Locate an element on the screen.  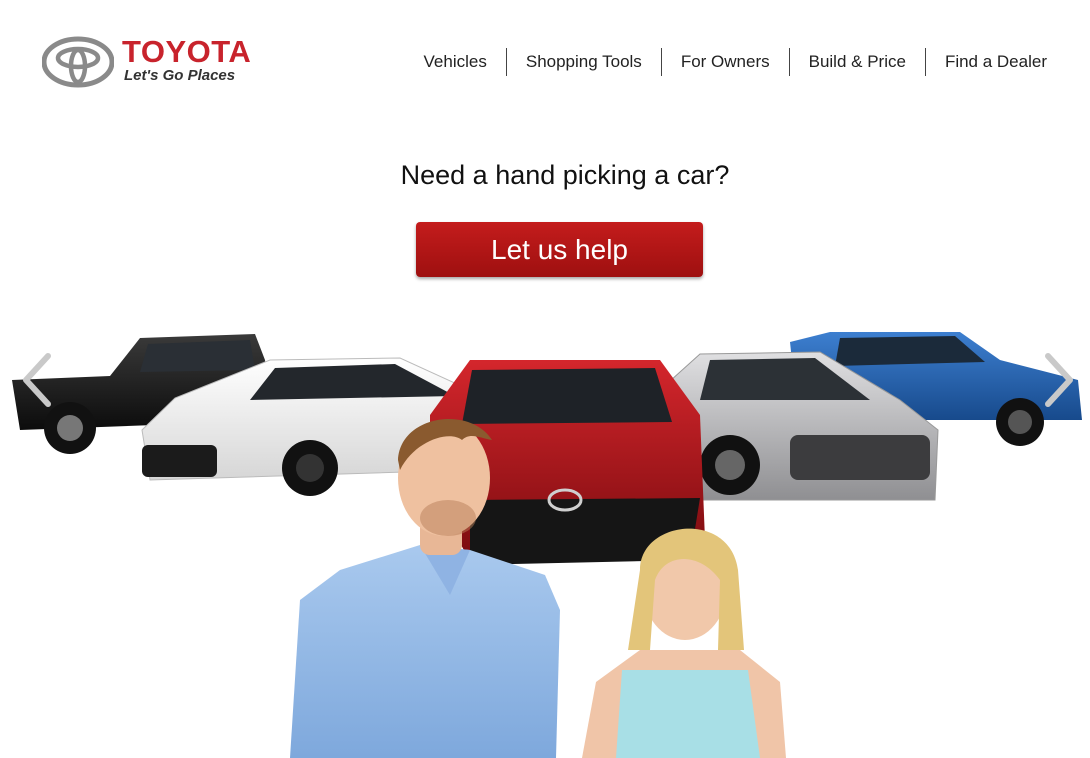
chevron-right-icon is located at coordinates (1059, 380).